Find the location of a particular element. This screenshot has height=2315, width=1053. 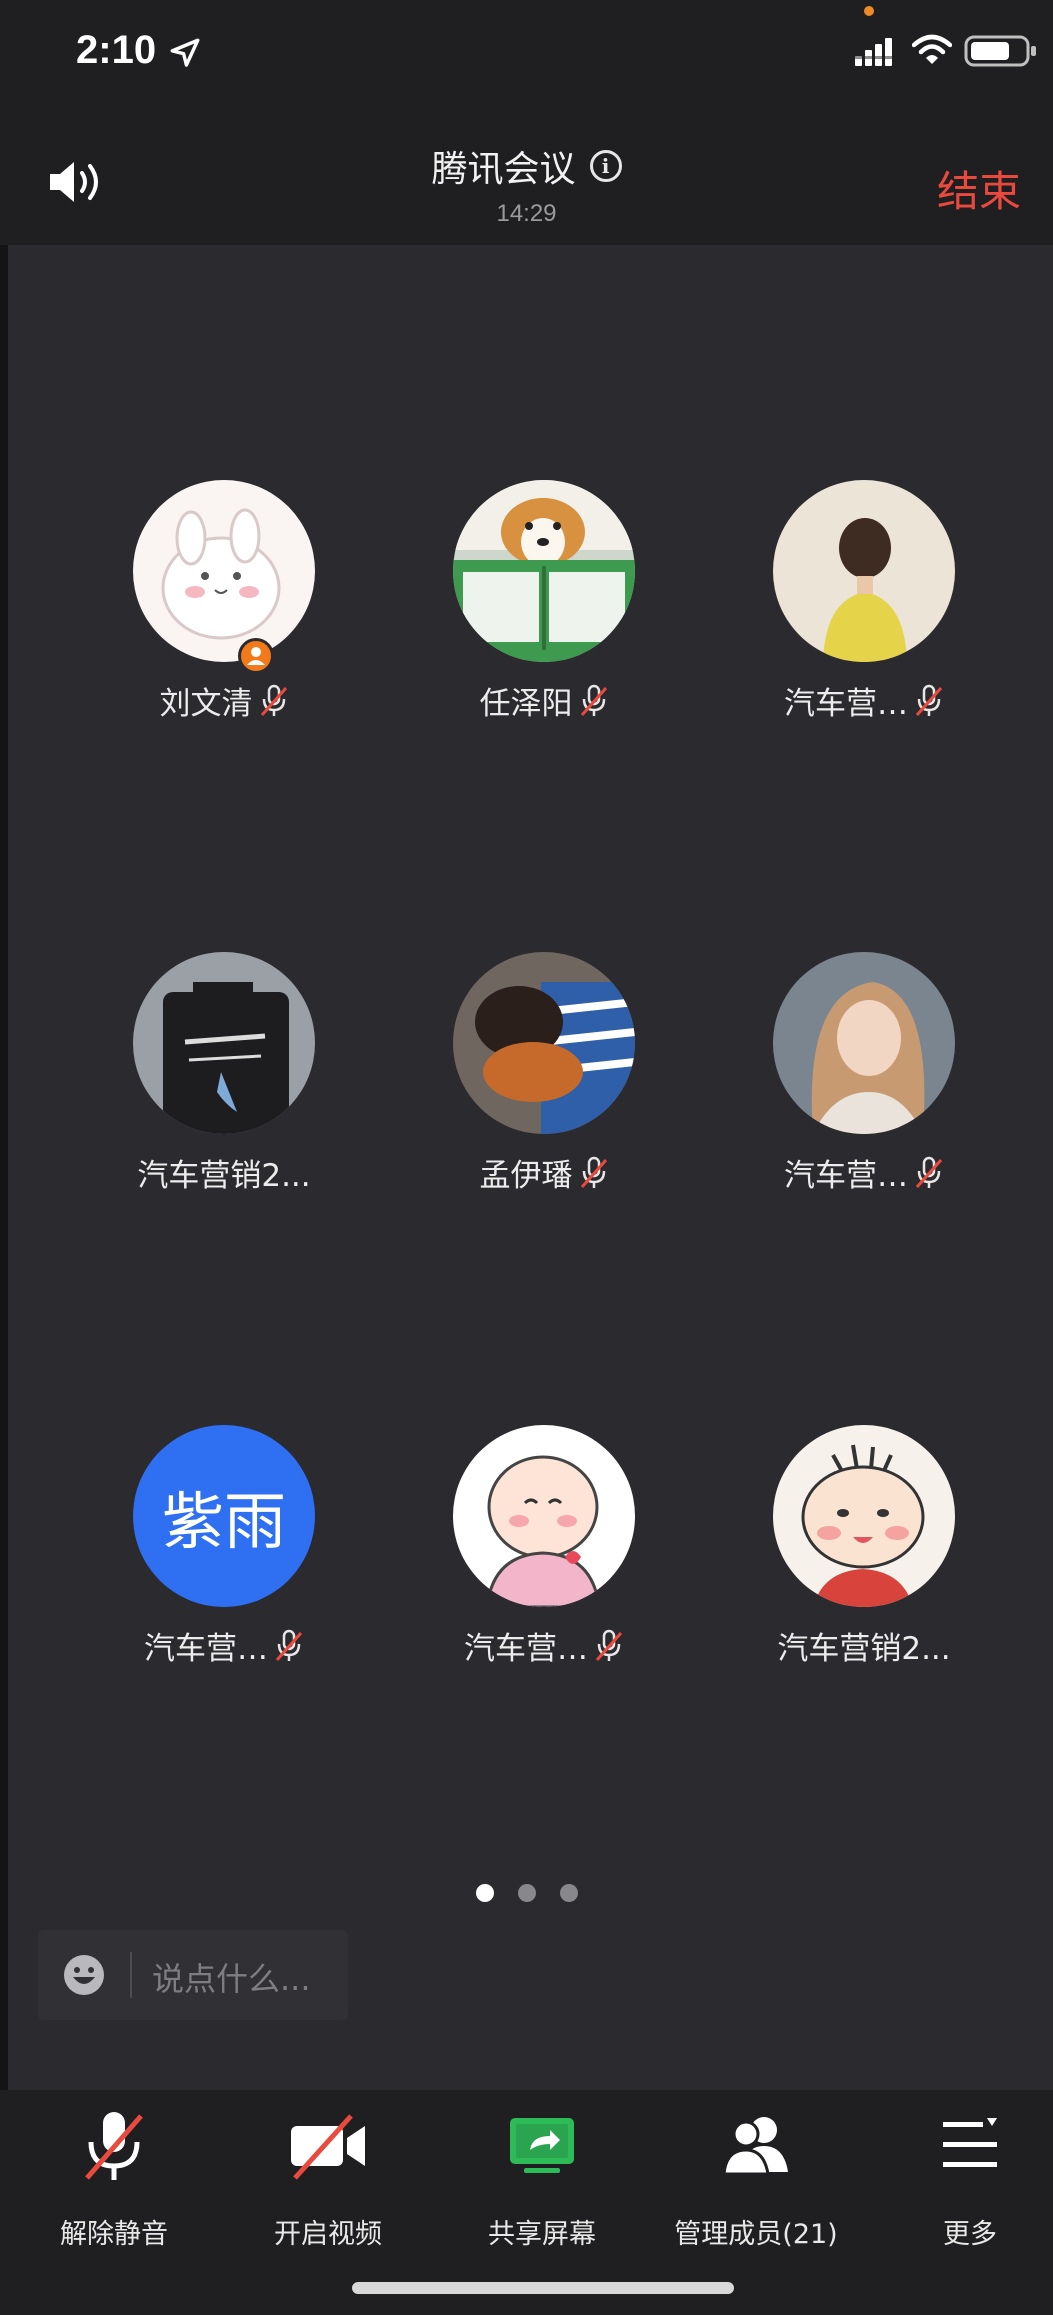

avatar-initials: 紫雨 is located at coordinates (224, 1516).